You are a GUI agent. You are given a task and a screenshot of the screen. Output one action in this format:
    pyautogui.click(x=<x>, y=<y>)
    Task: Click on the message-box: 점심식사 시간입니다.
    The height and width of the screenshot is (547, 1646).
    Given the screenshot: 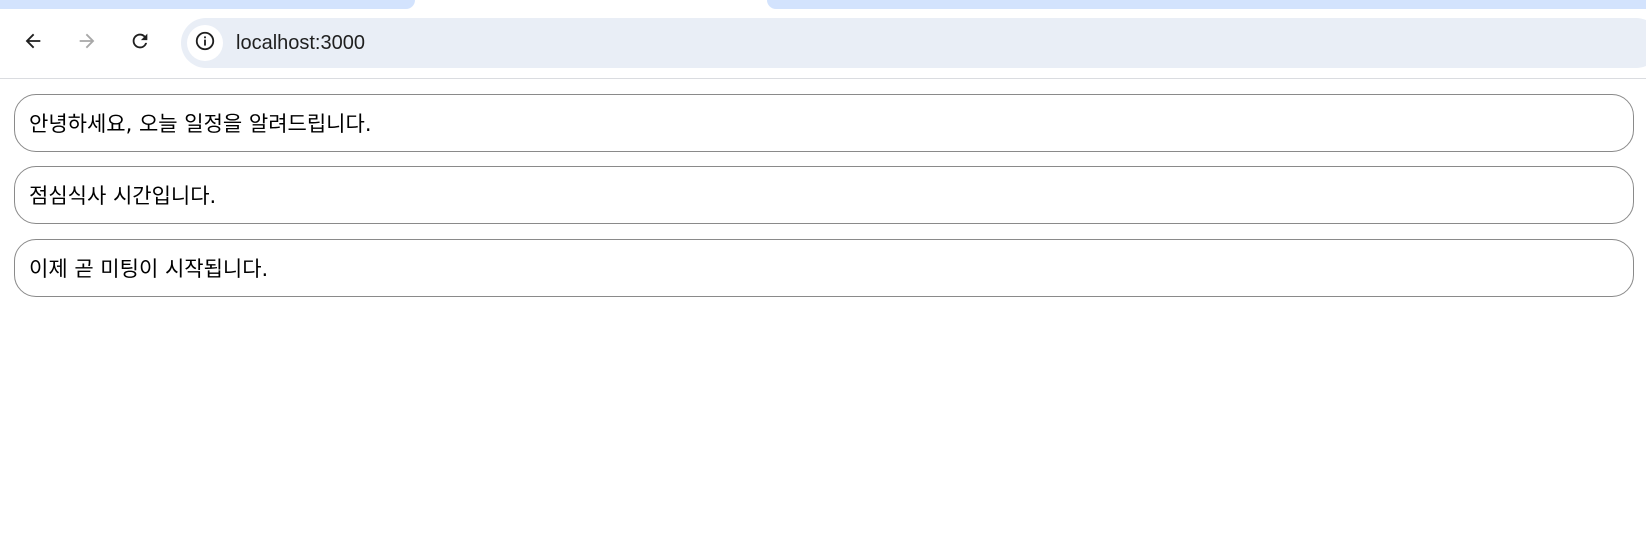 What is the action you would take?
    pyautogui.click(x=824, y=195)
    